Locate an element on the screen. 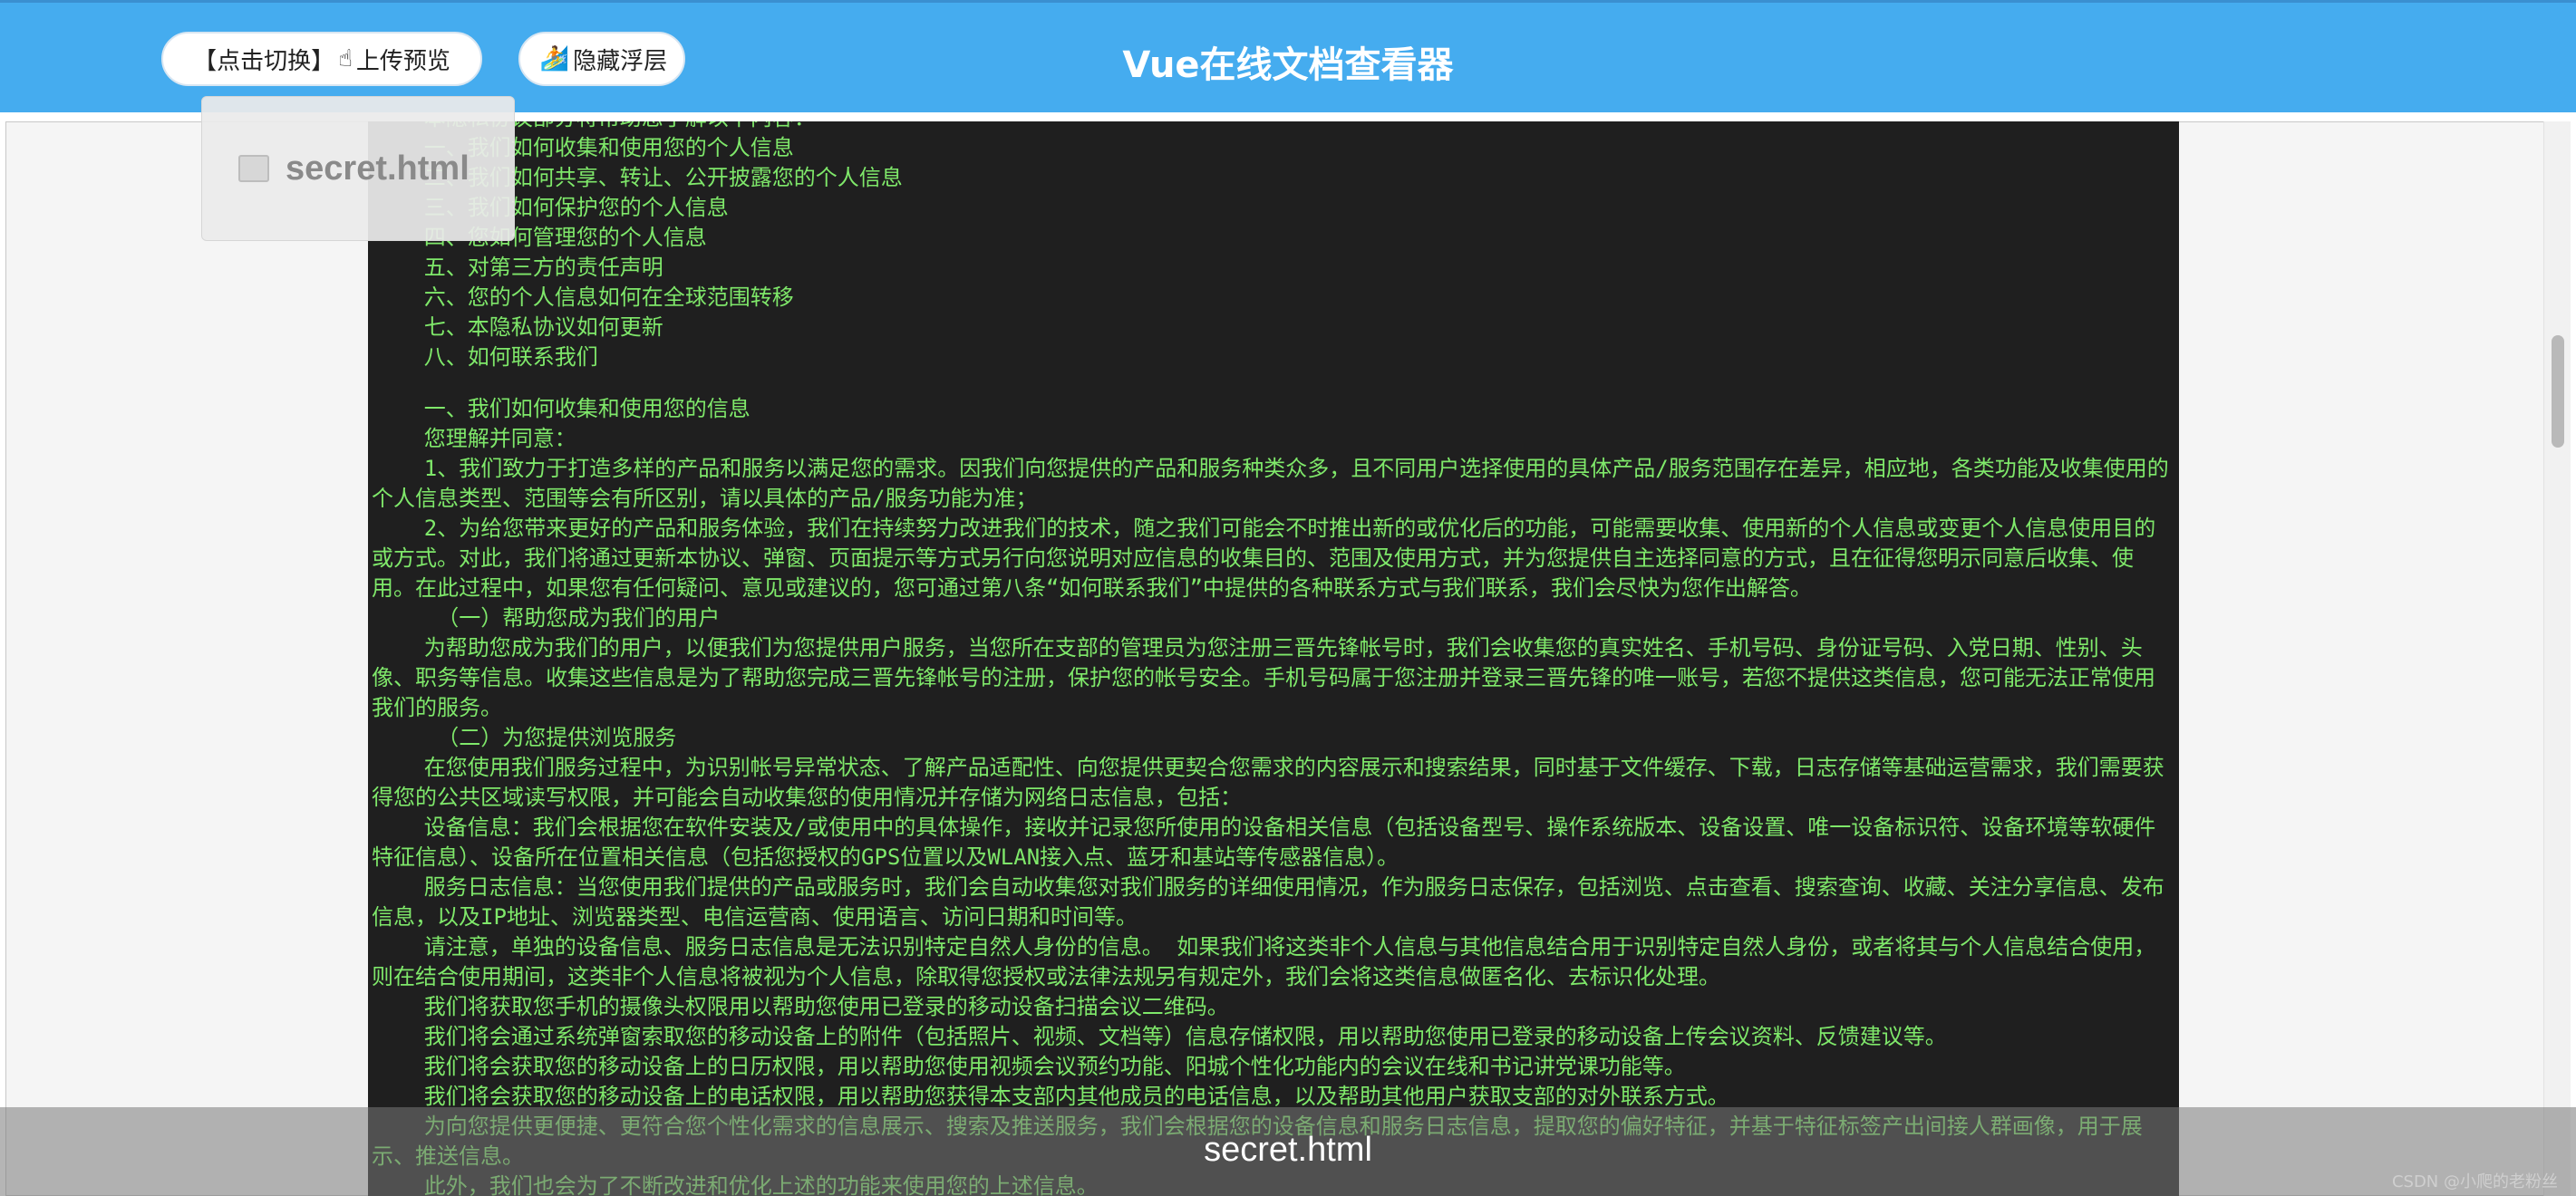 The width and height of the screenshot is (2576, 1196). document-paragraph: 四、您如何管理您的个人信息 is located at coordinates (565, 237).